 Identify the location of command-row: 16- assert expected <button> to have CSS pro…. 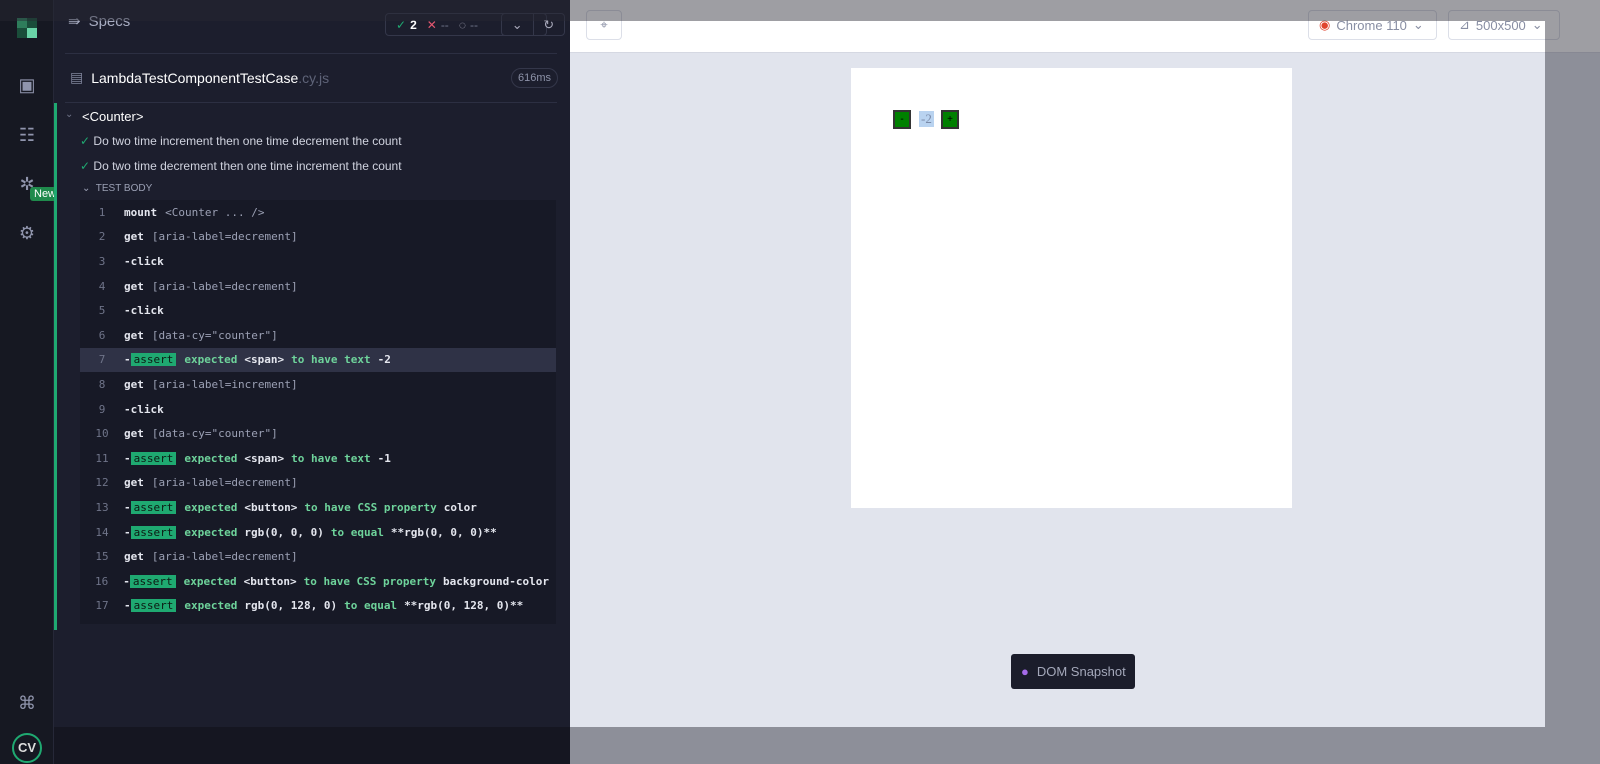
(318, 581).